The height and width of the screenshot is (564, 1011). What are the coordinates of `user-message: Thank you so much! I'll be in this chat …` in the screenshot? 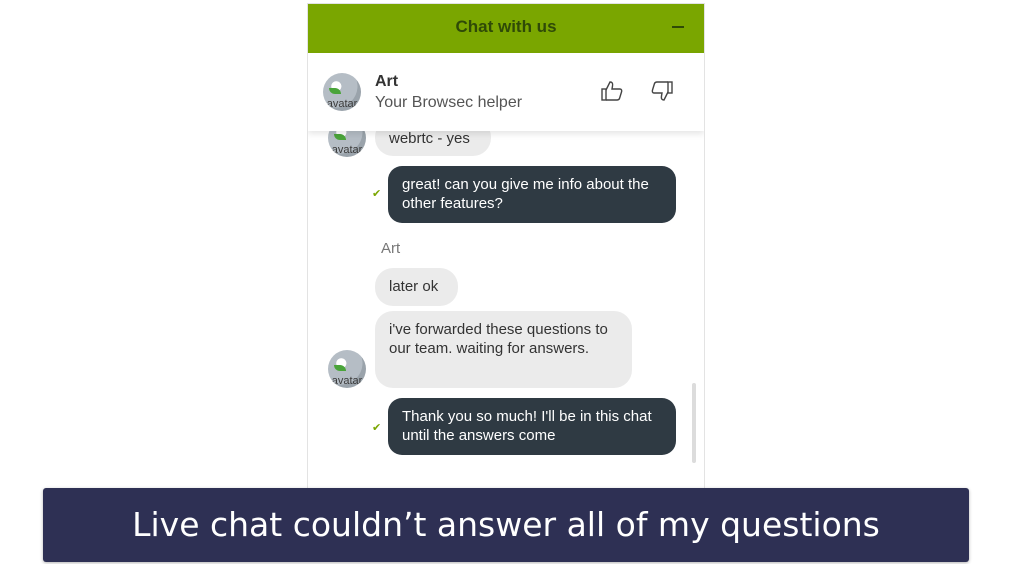 It's located at (532, 426).